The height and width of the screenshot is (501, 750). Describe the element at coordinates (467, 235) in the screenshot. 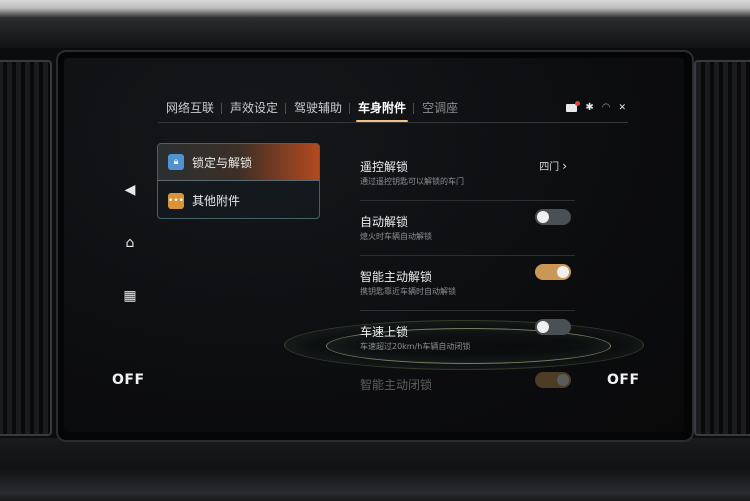

I see `setting-auto-unlock: 自动解锁 熄火时车辆自动解锁` at that location.